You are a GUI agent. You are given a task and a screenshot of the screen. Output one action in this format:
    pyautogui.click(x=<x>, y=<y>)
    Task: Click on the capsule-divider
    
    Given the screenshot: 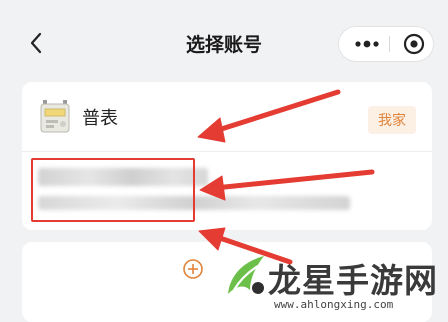 What is the action you would take?
    pyautogui.click(x=389, y=44)
    